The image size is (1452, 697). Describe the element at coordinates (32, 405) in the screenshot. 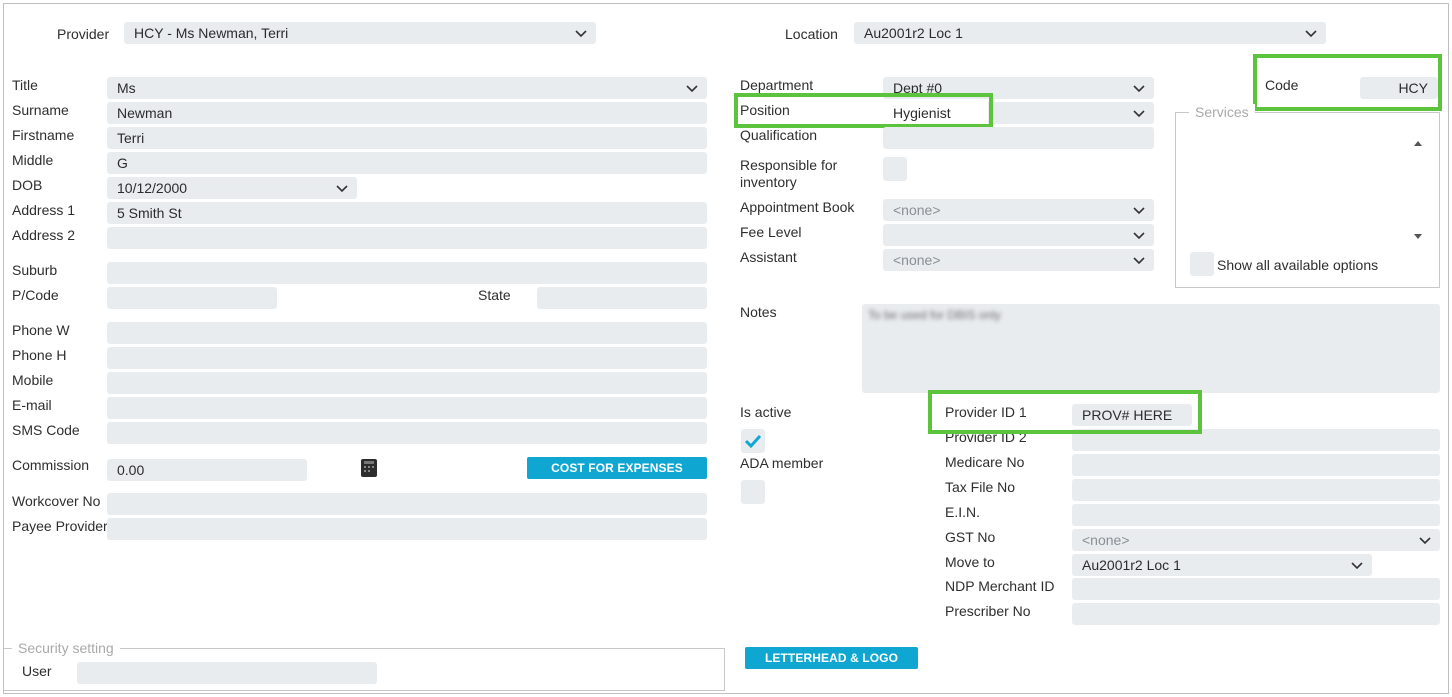

I see `email-label: E-mail` at that location.